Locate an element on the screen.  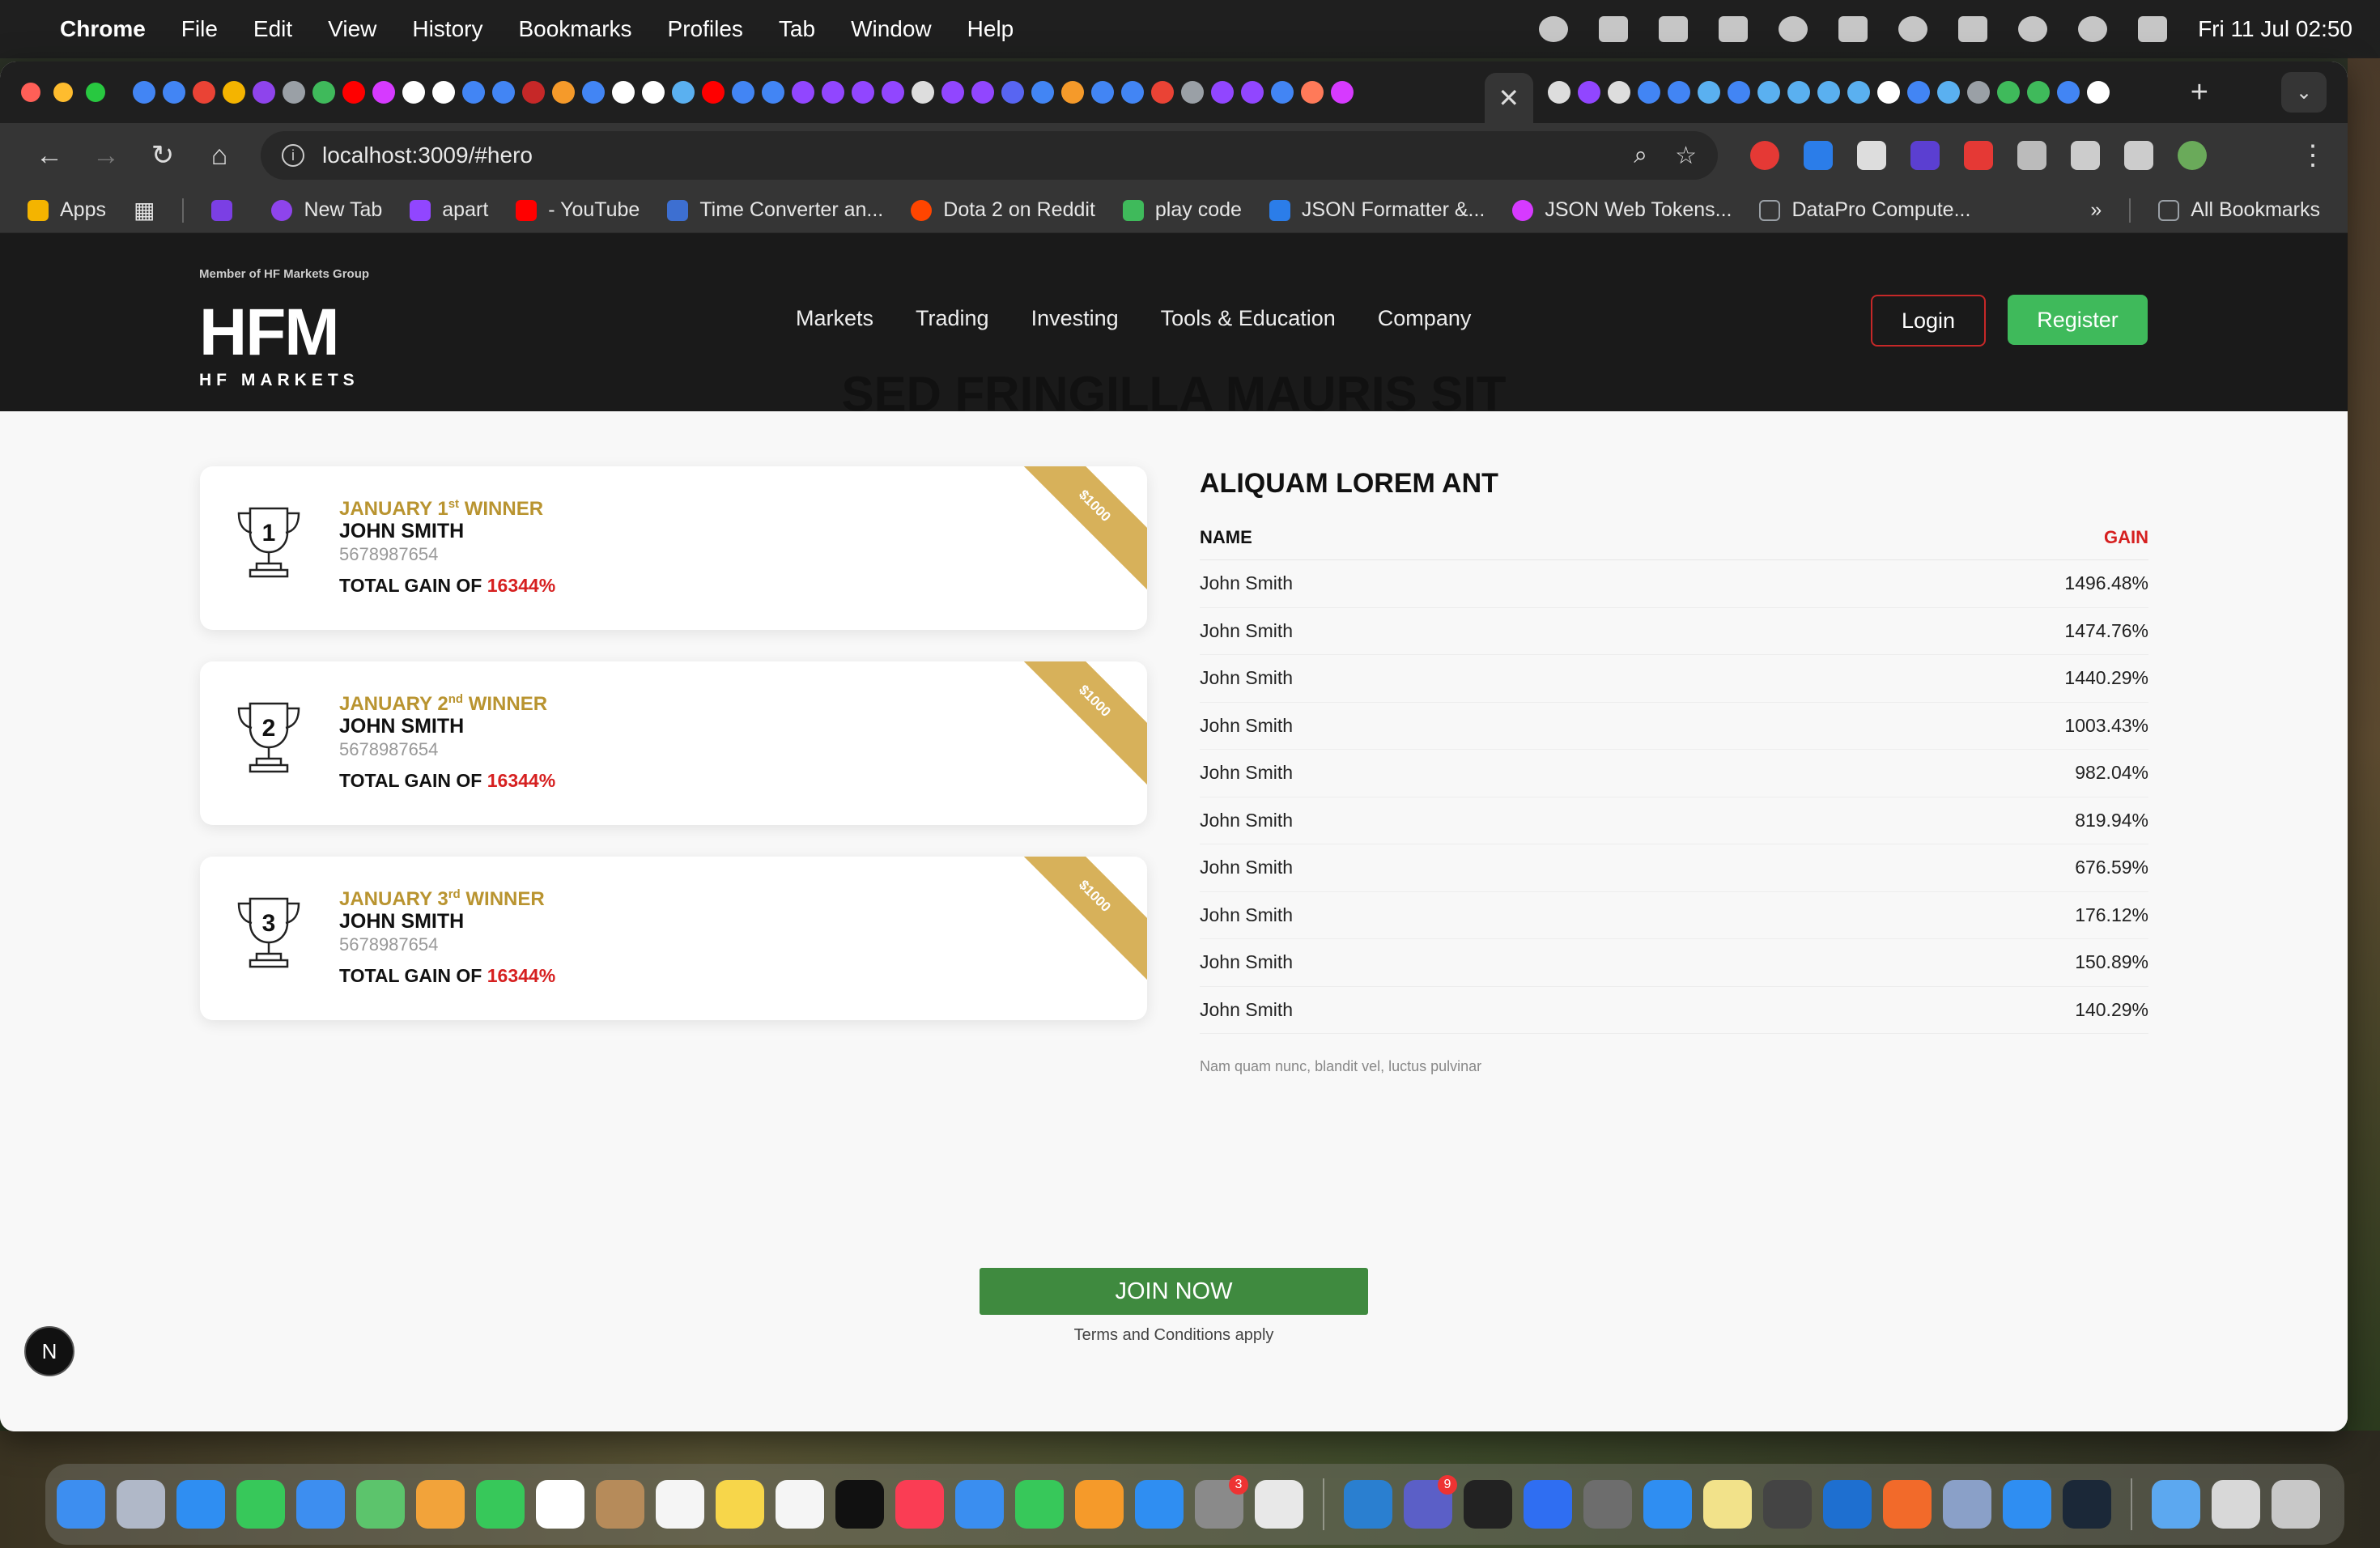
menu-window: Window is located at coordinates (891, 29).